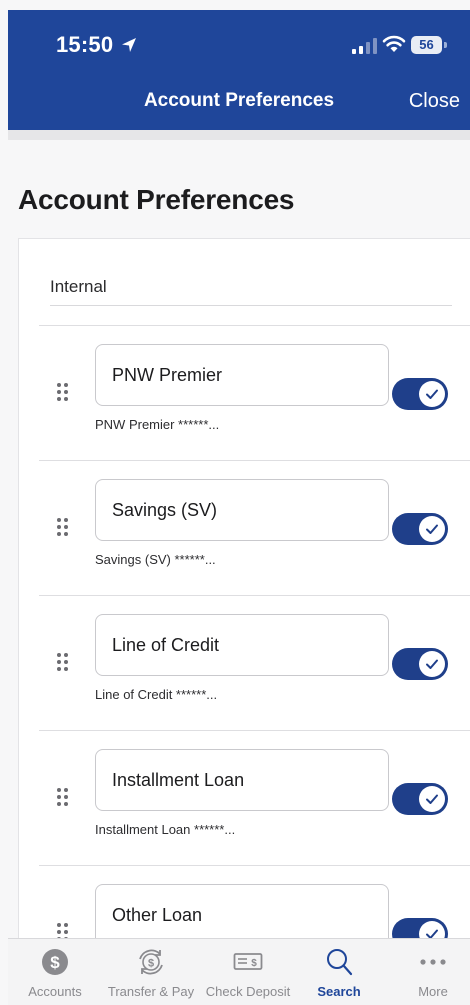 This screenshot has width=470, height=1005. What do you see at coordinates (242, 780) in the screenshot?
I see `account-name-field: Installment Loan` at bounding box center [242, 780].